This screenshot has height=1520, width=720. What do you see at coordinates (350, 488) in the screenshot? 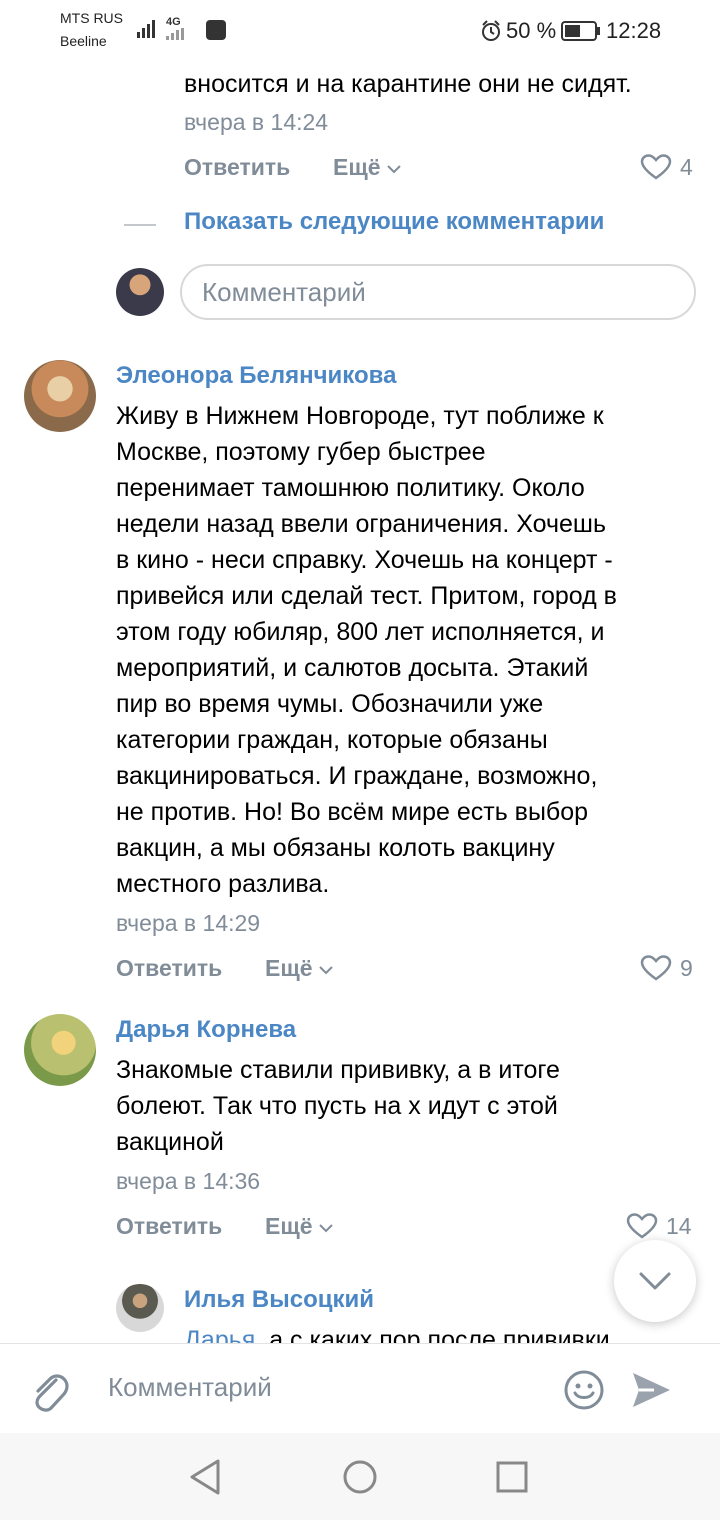
I see `comment-line: перенимает тамошнюю политику. Около` at bounding box center [350, 488].